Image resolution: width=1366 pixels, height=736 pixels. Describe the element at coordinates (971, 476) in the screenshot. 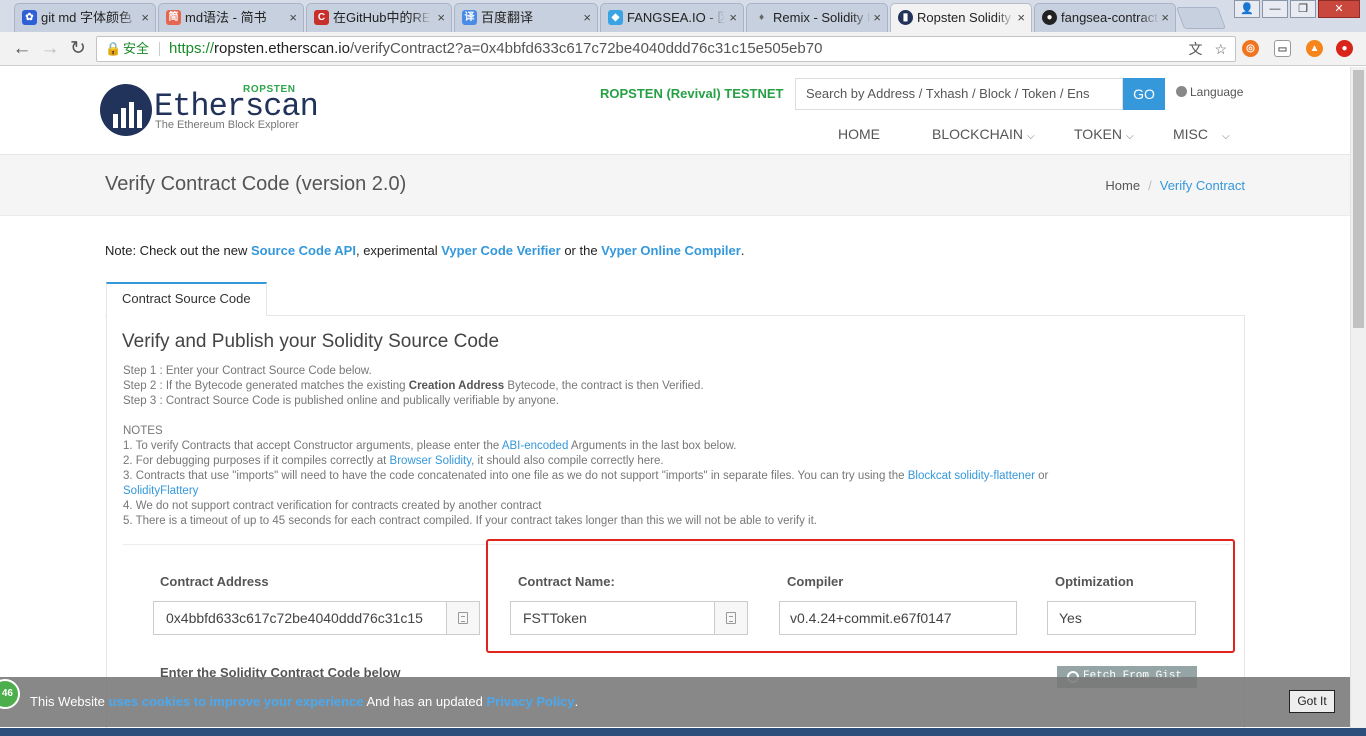

I see `solidity-flattener-link: Blockcat solidity-flattener` at that location.